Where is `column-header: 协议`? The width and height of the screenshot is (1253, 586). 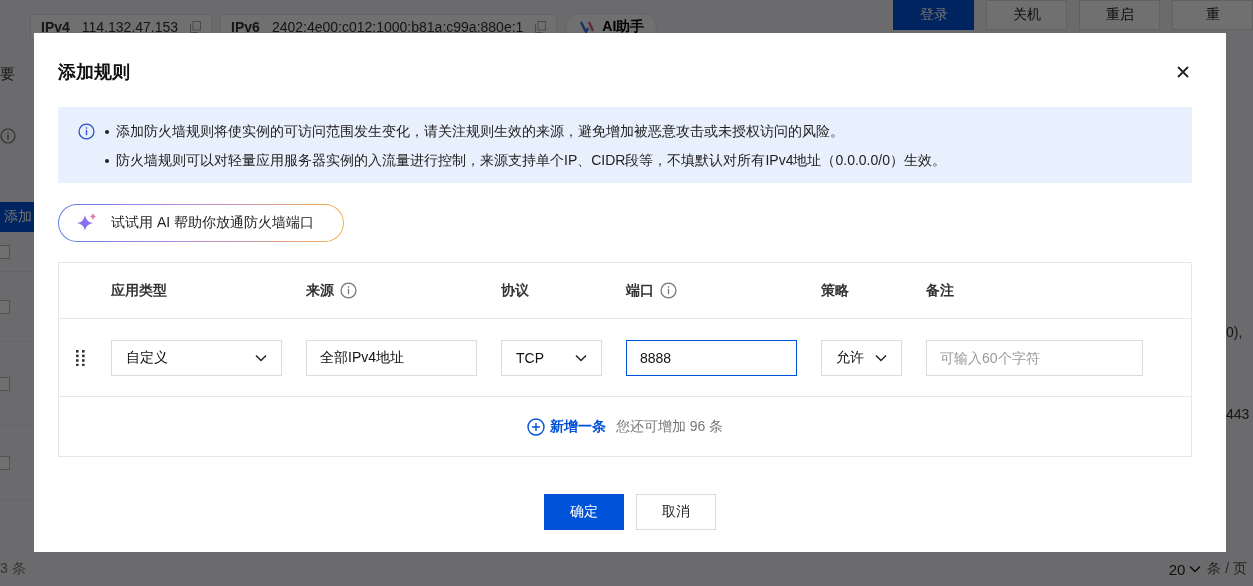
column-header: 协议 is located at coordinates (515, 290).